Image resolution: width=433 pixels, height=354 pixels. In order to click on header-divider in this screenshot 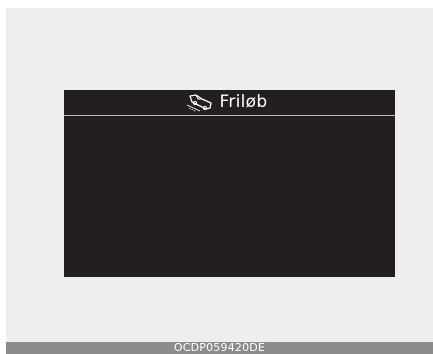, I will do `click(229, 115)`.